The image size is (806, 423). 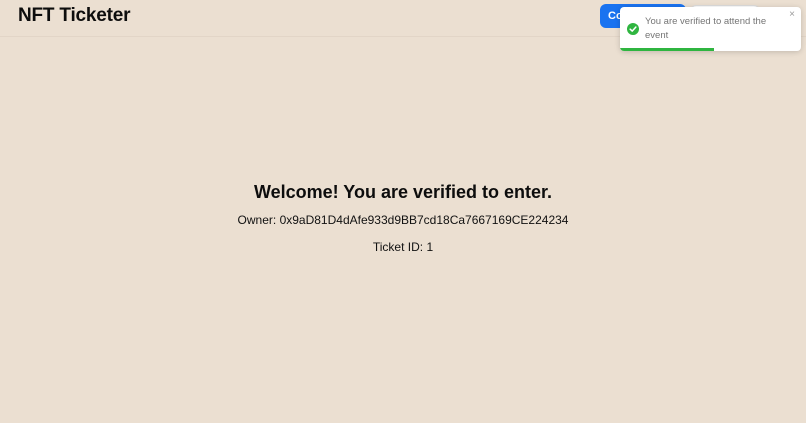 What do you see at coordinates (792, 15) in the screenshot?
I see `close-icon: ×` at bounding box center [792, 15].